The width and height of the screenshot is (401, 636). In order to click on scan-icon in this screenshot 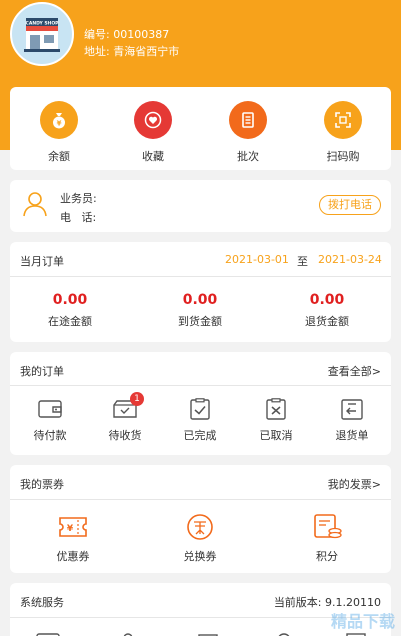, I will do `click(343, 120)`.